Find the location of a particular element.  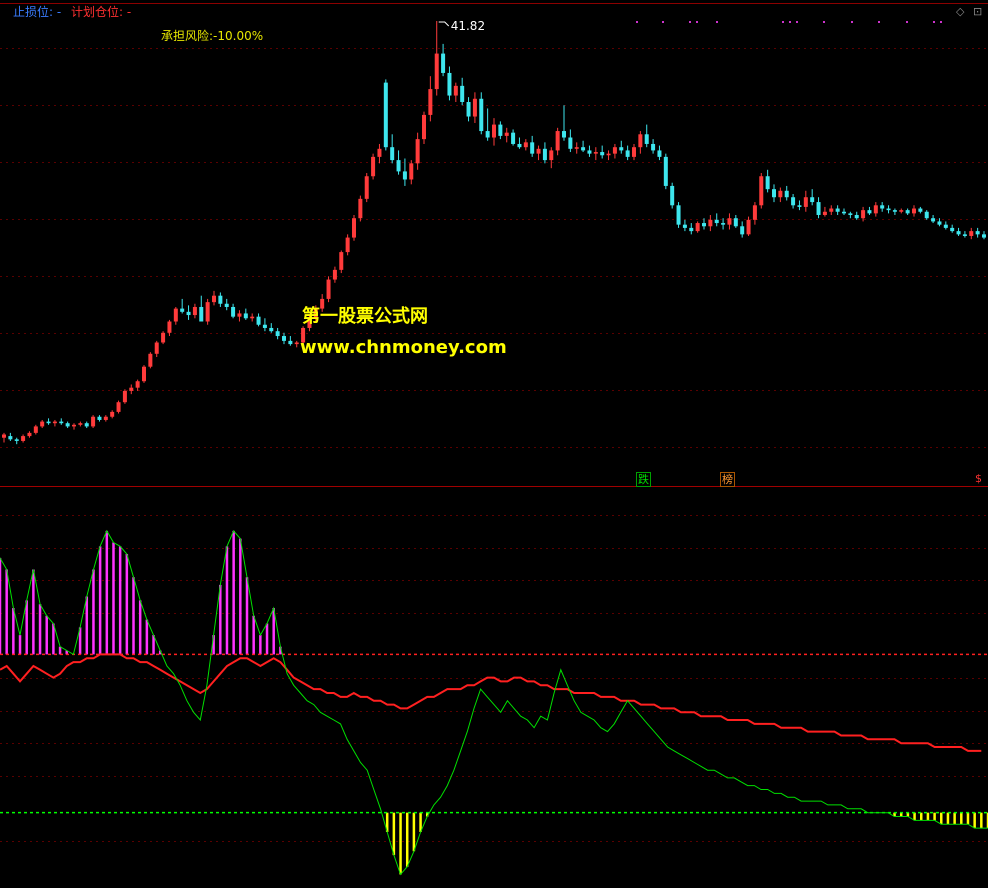

watermark-name: 第一股票公式网 is located at coordinates (365, 316).